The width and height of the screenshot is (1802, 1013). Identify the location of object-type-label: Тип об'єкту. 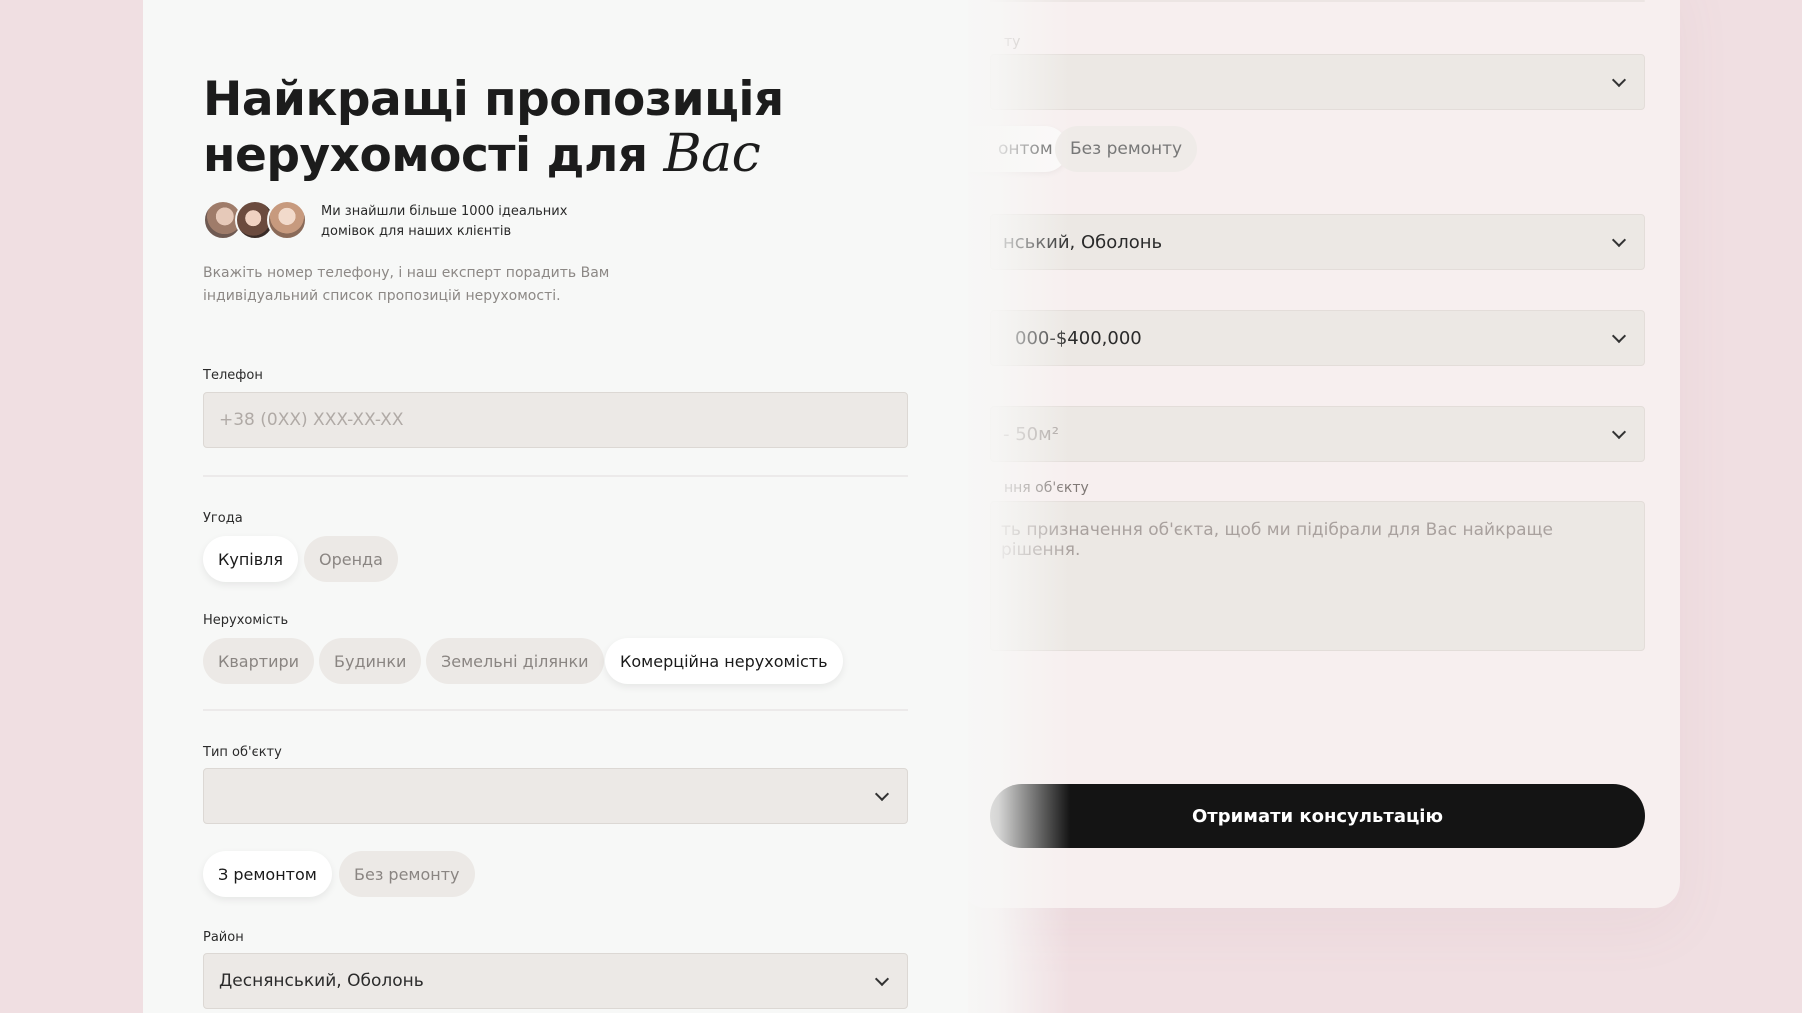
(242, 752).